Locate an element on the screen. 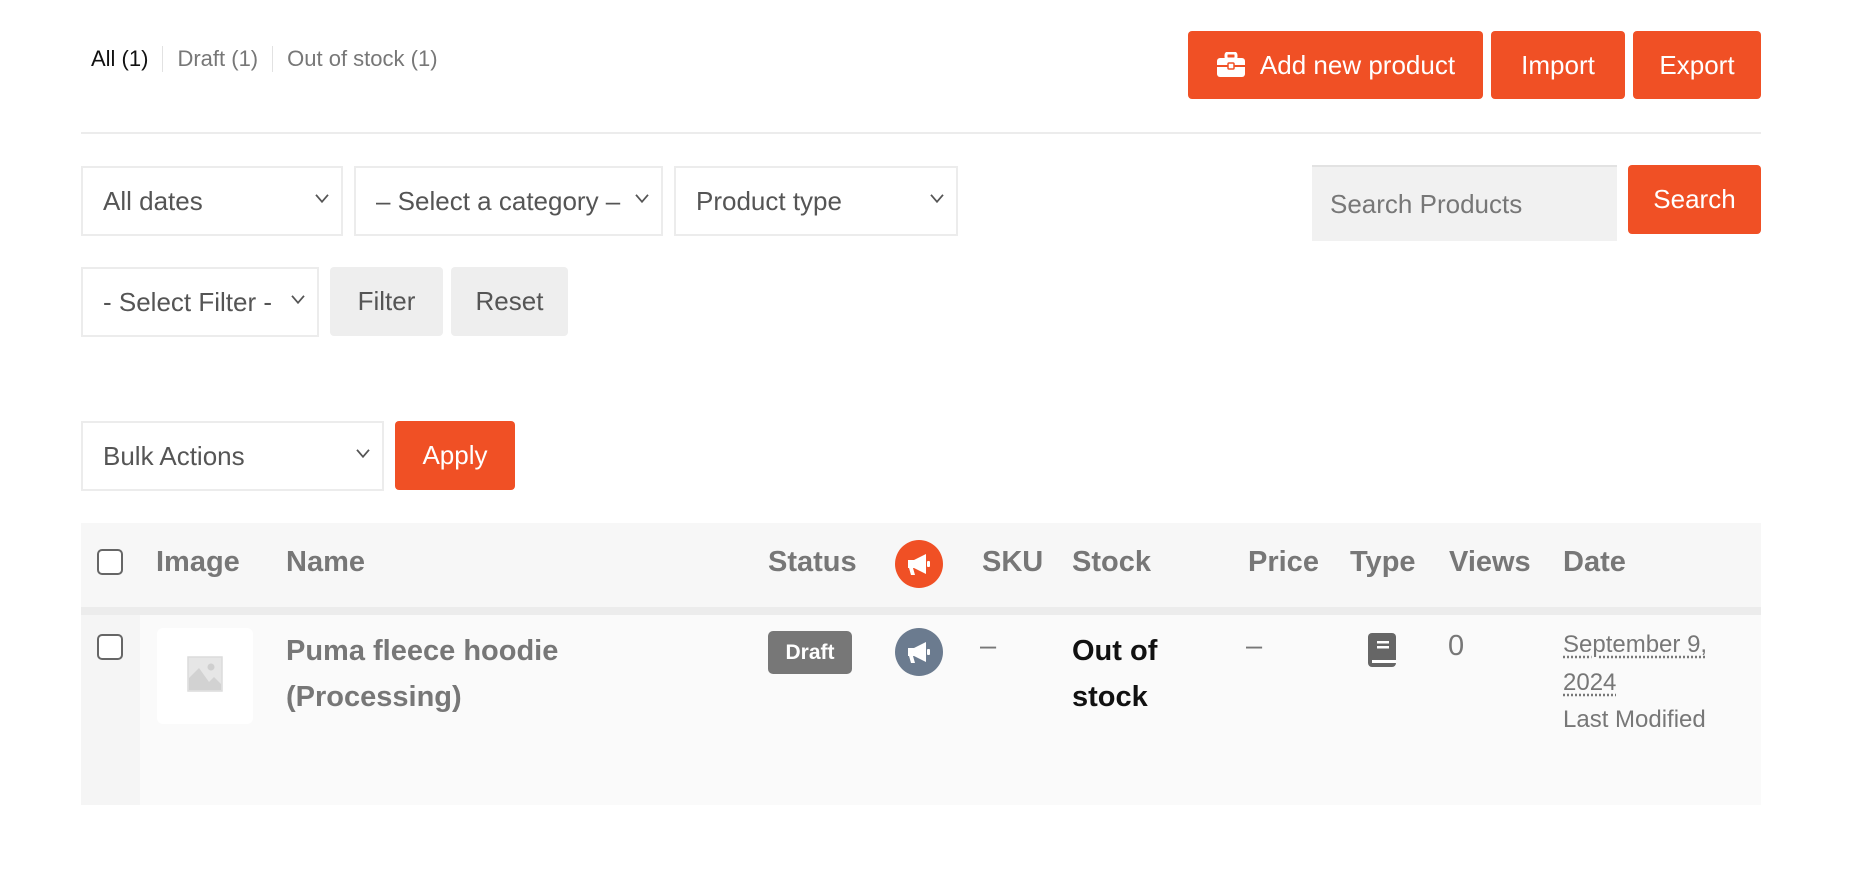 This screenshot has height=876, width=1854. column-header-price: Price is located at coordinates (1283, 562).